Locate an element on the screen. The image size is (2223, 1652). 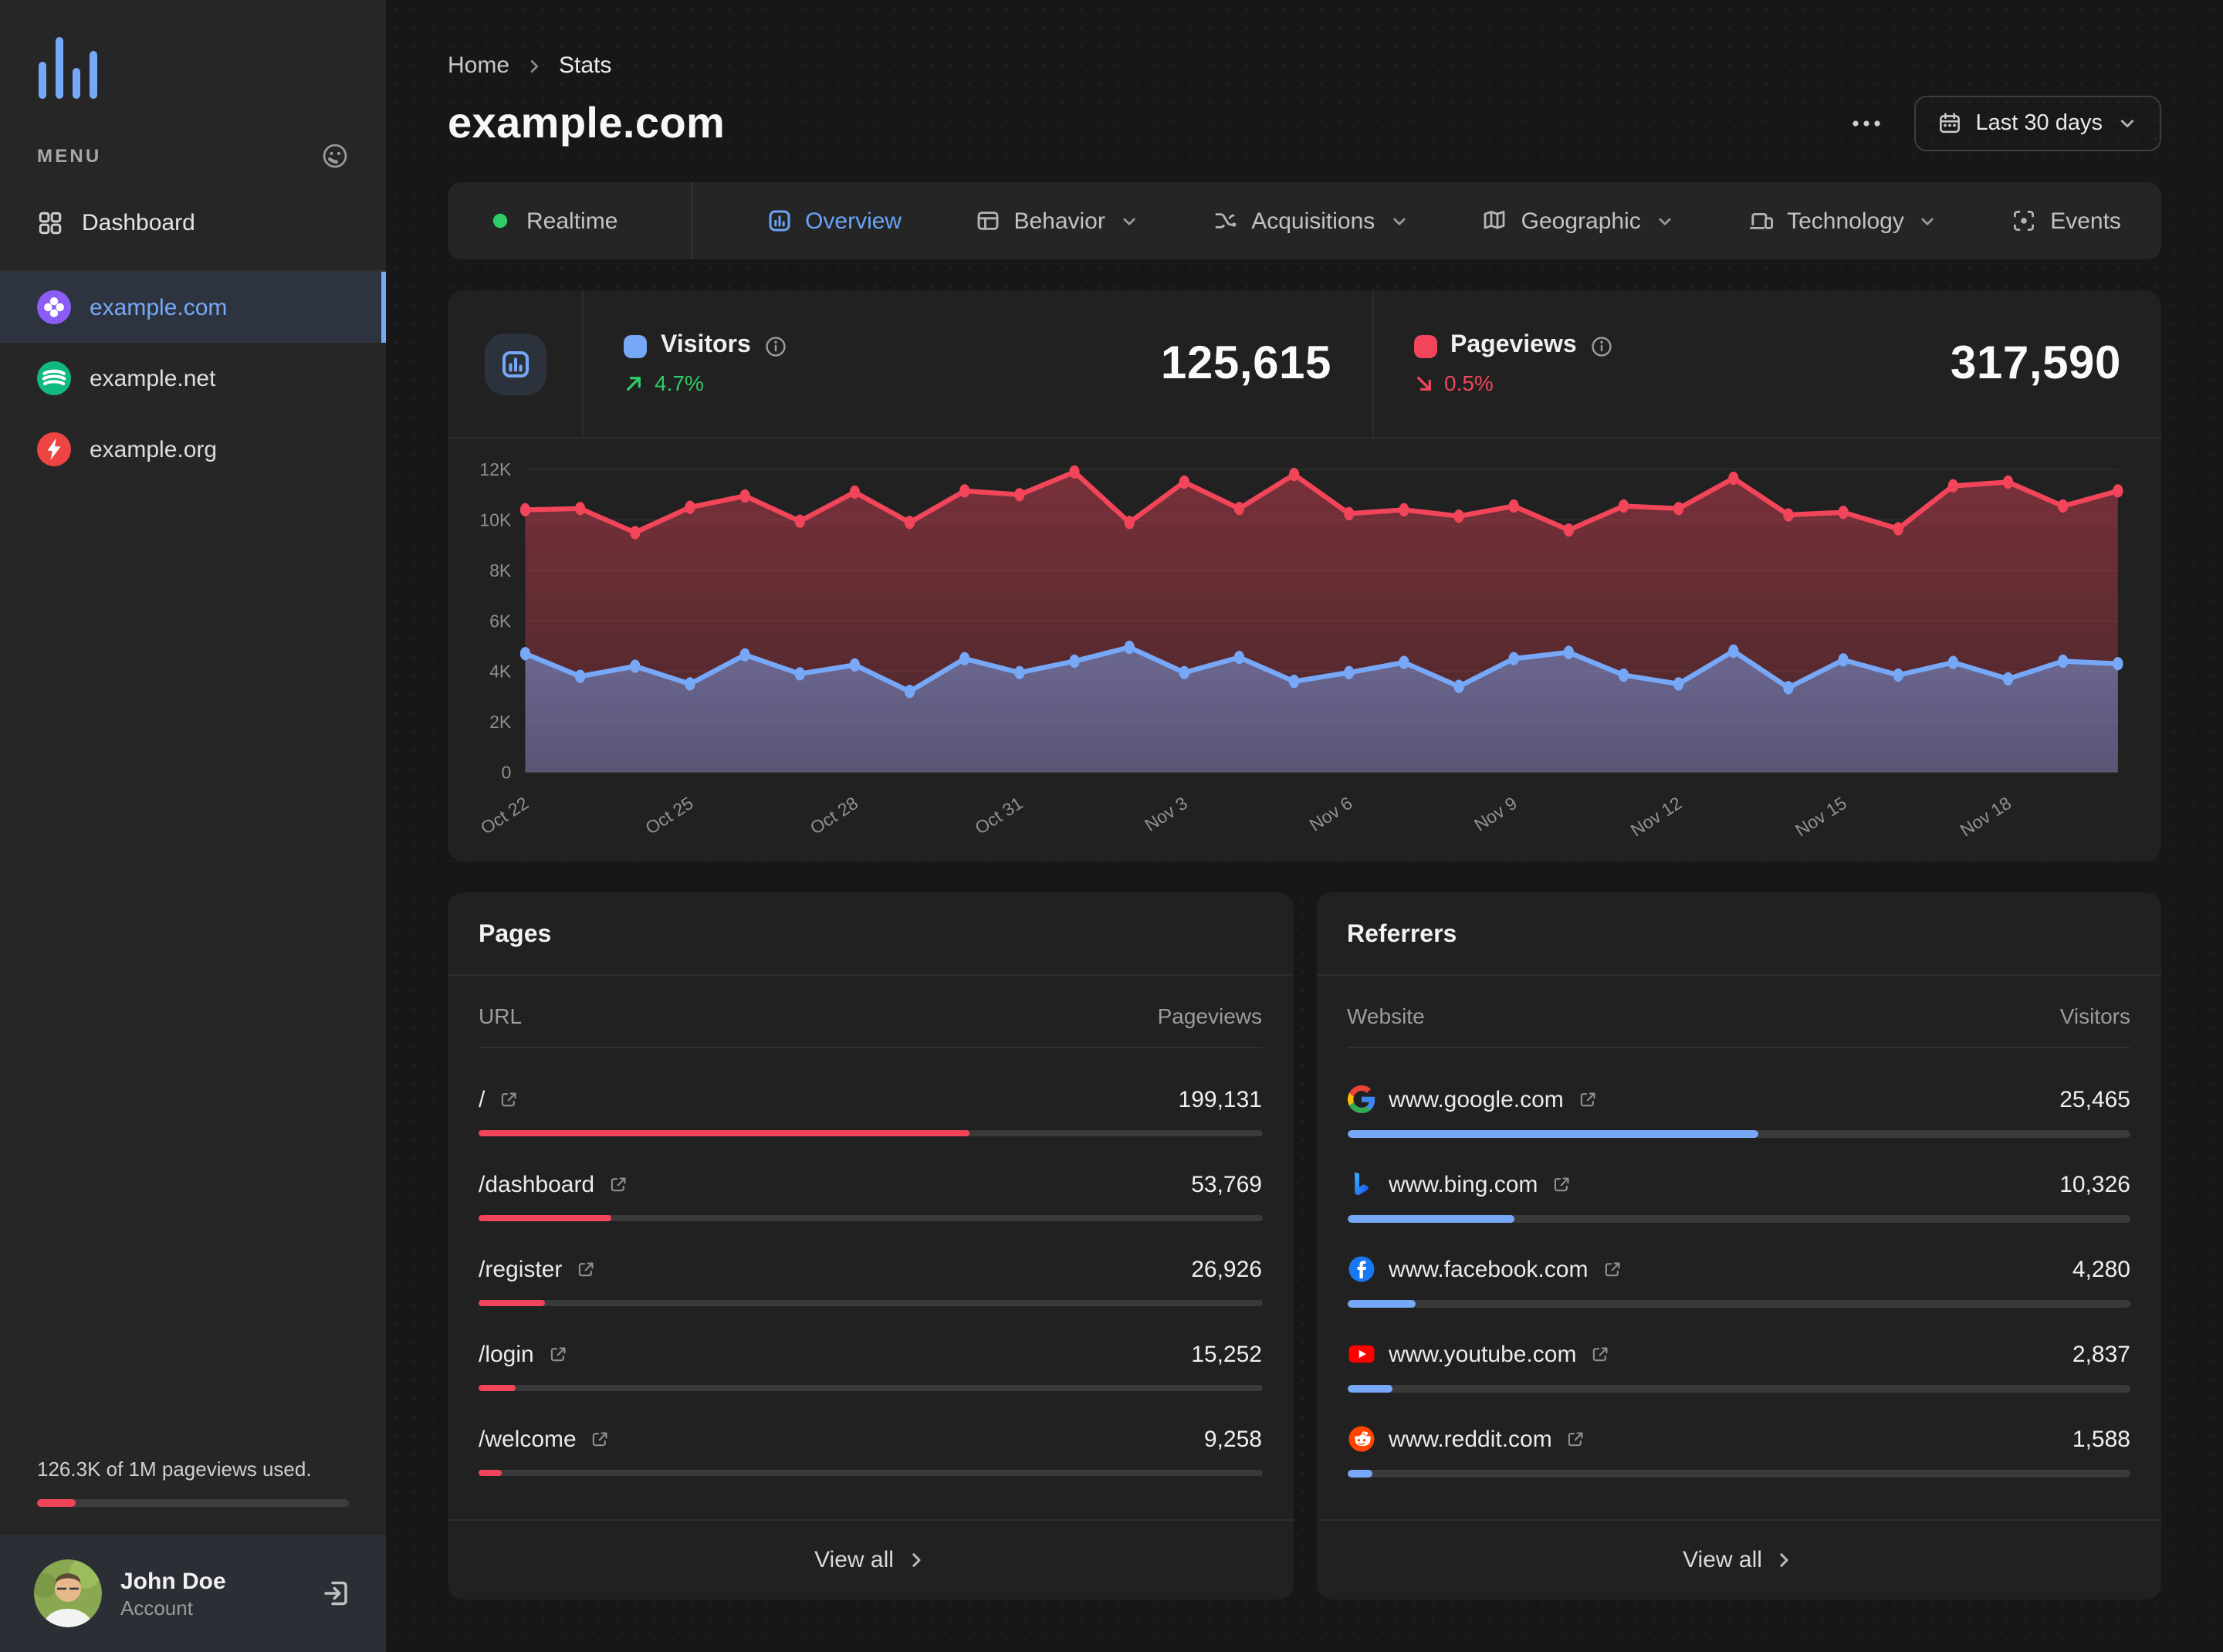
pageviews-swatch is located at coordinates (1424, 346).